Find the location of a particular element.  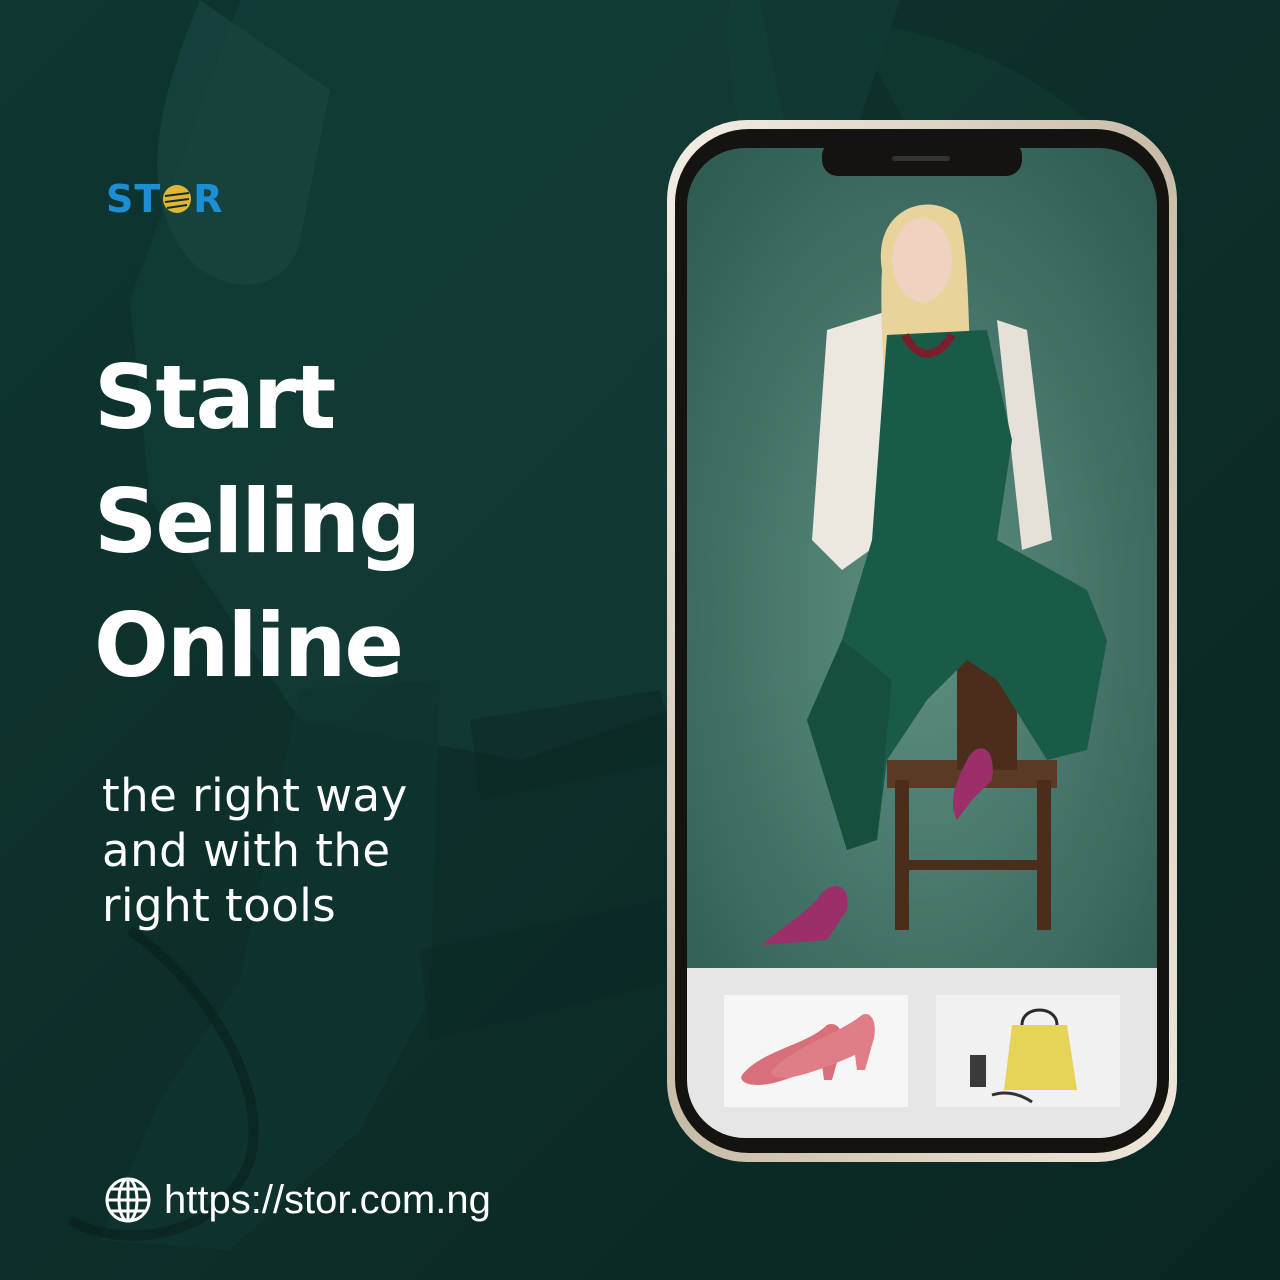

logo-text-right: R is located at coordinates (208, 199).